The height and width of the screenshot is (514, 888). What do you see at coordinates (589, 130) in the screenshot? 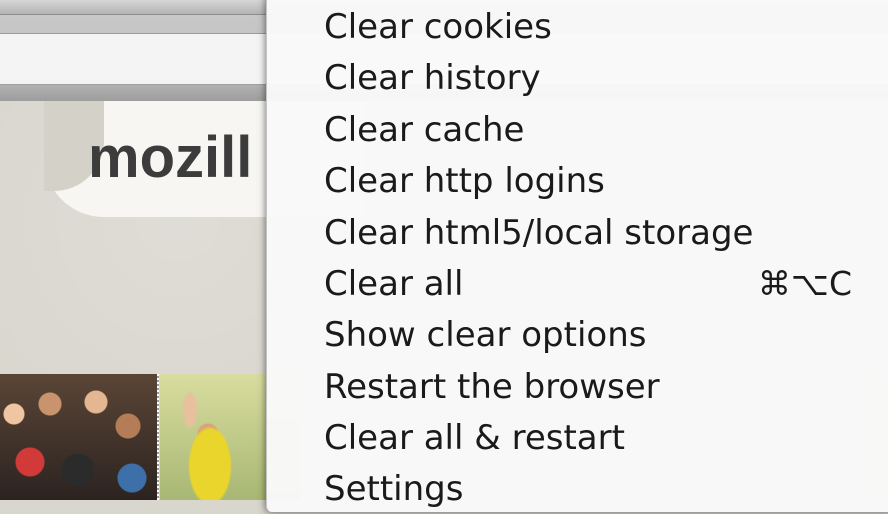
I see `menu-item-clear-cache: Clear cache` at bounding box center [589, 130].